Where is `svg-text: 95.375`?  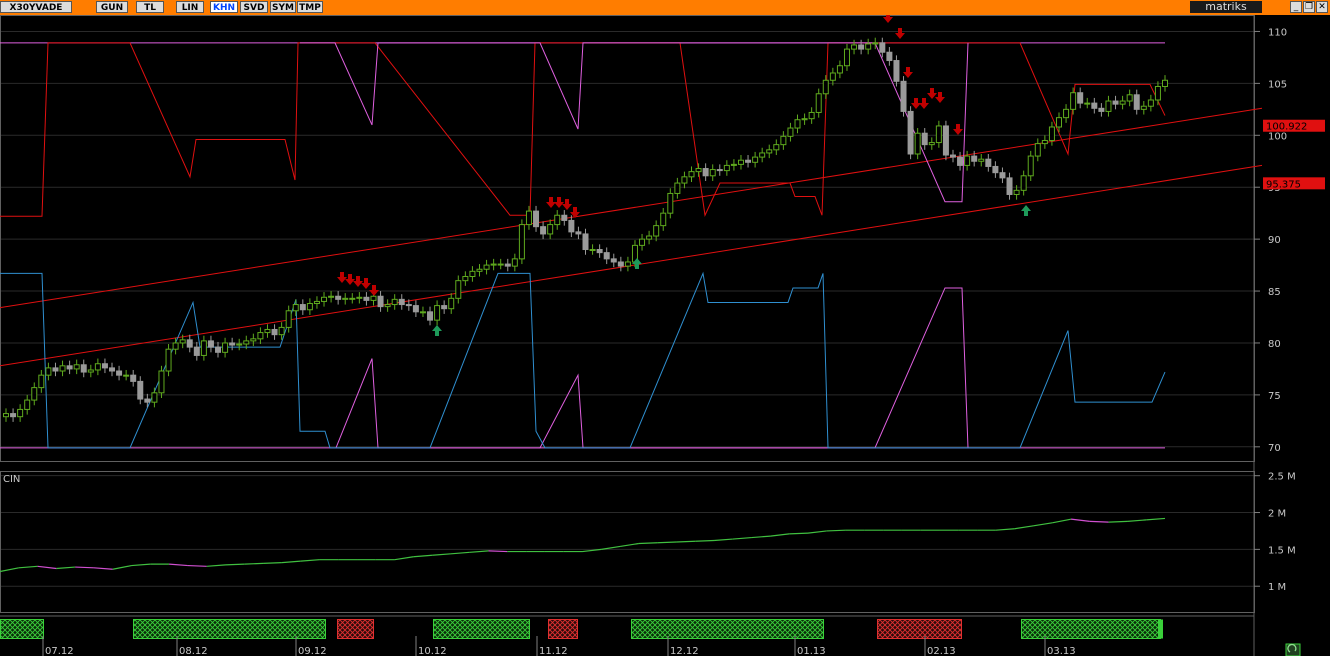
svg-text: 95.375 is located at coordinates (1283, 184).